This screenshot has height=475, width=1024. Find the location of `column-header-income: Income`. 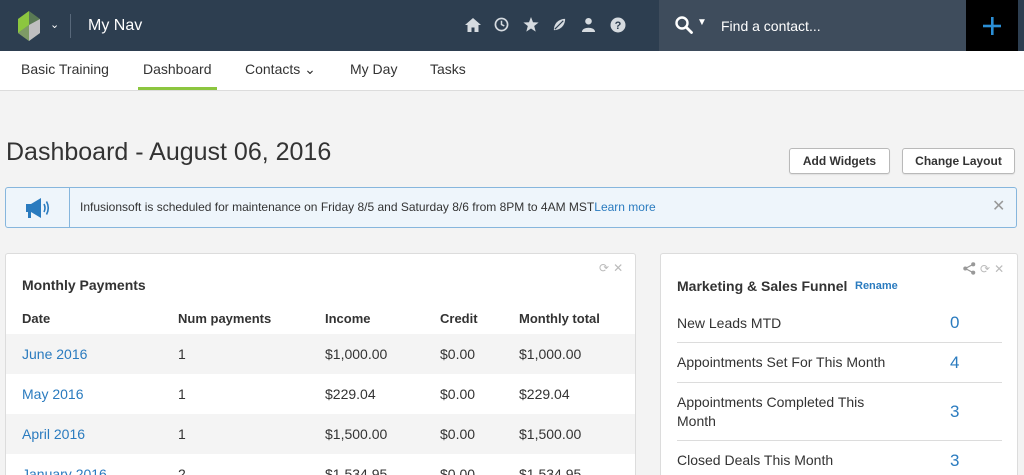

column-header-income: Income is located at coordinates (348, 318).